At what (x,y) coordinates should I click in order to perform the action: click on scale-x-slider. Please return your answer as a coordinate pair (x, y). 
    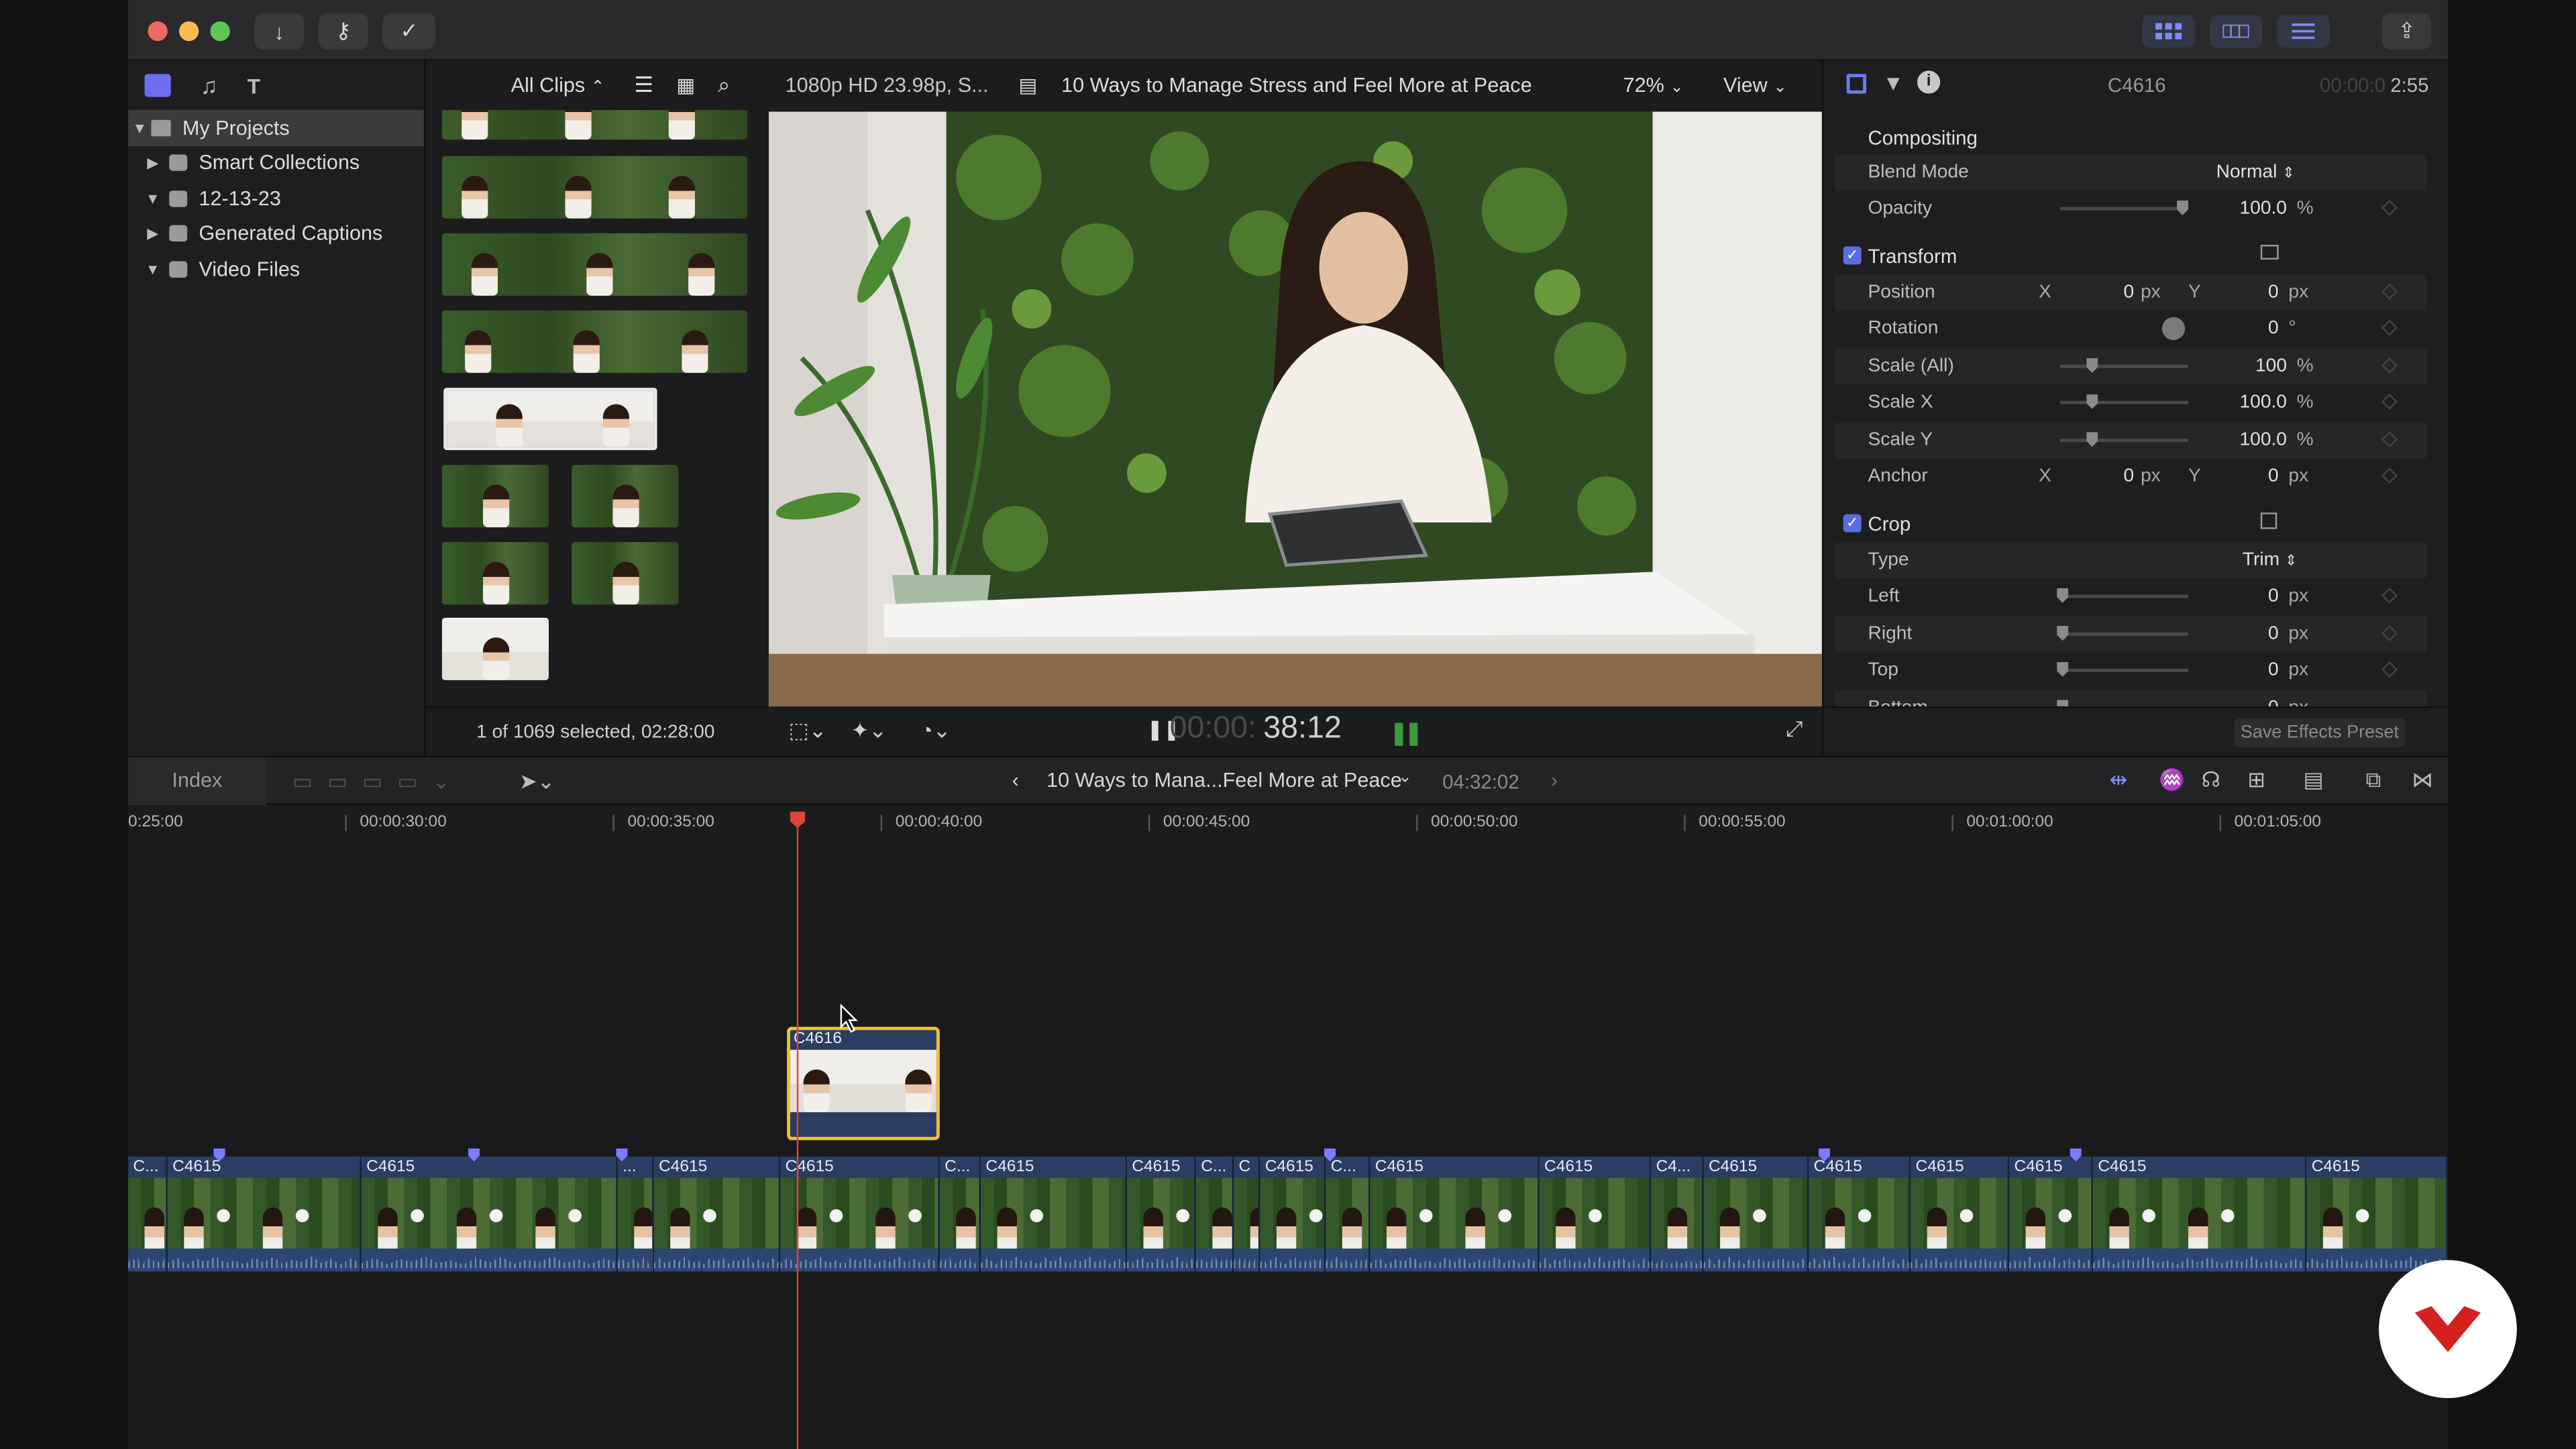
    Looking at the image, I should click on (2124, 402).